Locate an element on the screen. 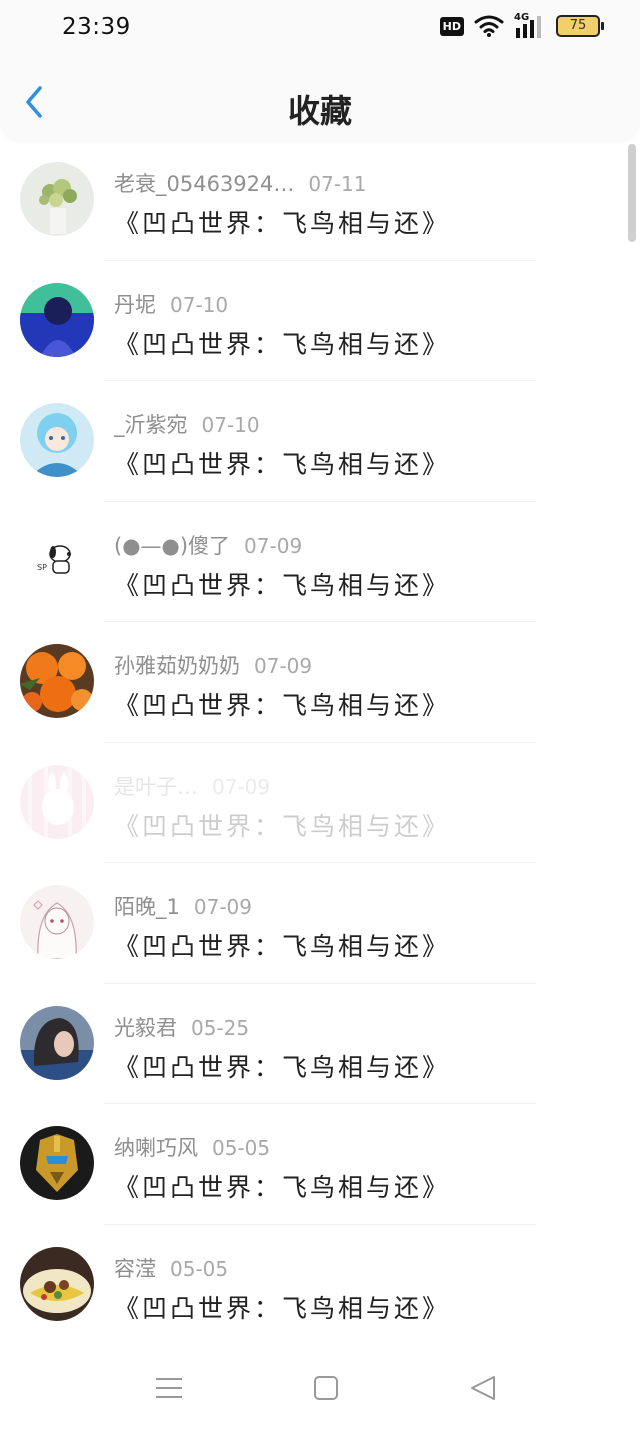 This screenshot has width=640, height=1433. item-meta: 是叶子… 07-09 is located at coordinates (192, 786).